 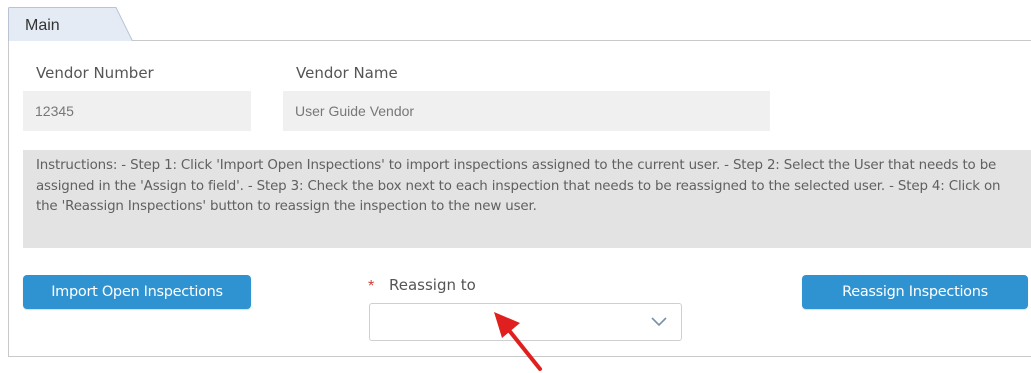 What do you see at coordinates (137, 111) in the screenshot?
I see `vendor-number-field: 12345` at bounding box center [137, 111].